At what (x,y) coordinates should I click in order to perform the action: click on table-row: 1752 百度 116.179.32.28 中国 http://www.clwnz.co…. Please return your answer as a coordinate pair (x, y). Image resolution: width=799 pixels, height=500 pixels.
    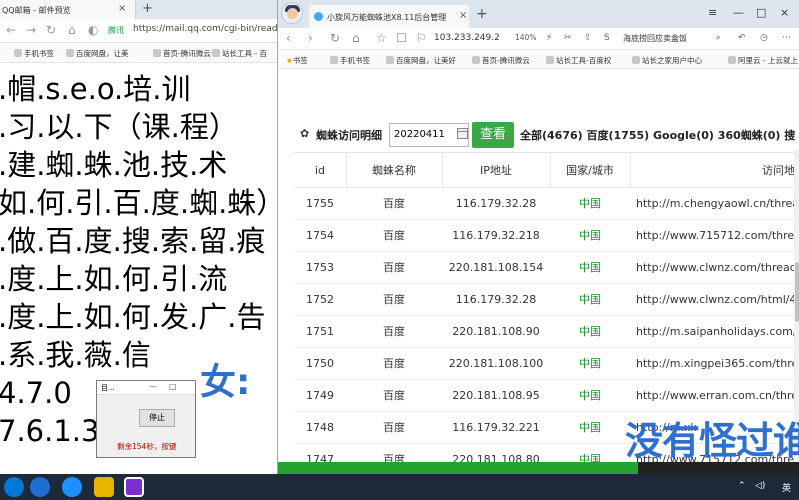
    Looking at the image, I should click on (546, 300).